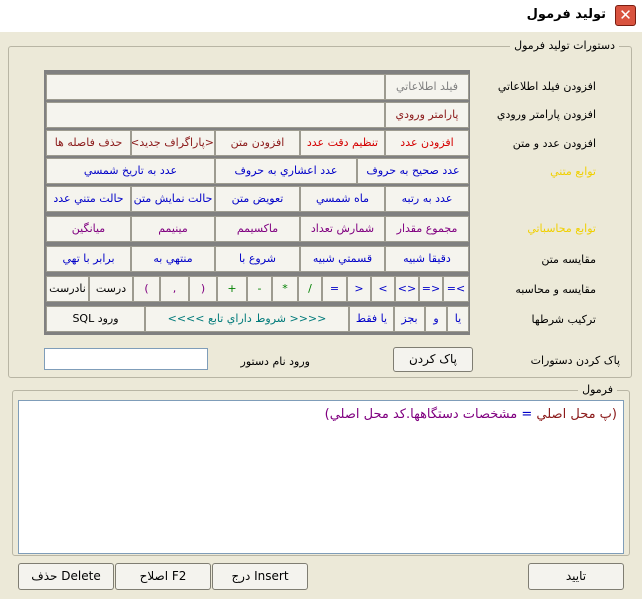 The width and height of the screenshot is (642, 599). Describe the element at coordinates (203, 289) in the screenshot. I see `open-paren-button: (` at that location.